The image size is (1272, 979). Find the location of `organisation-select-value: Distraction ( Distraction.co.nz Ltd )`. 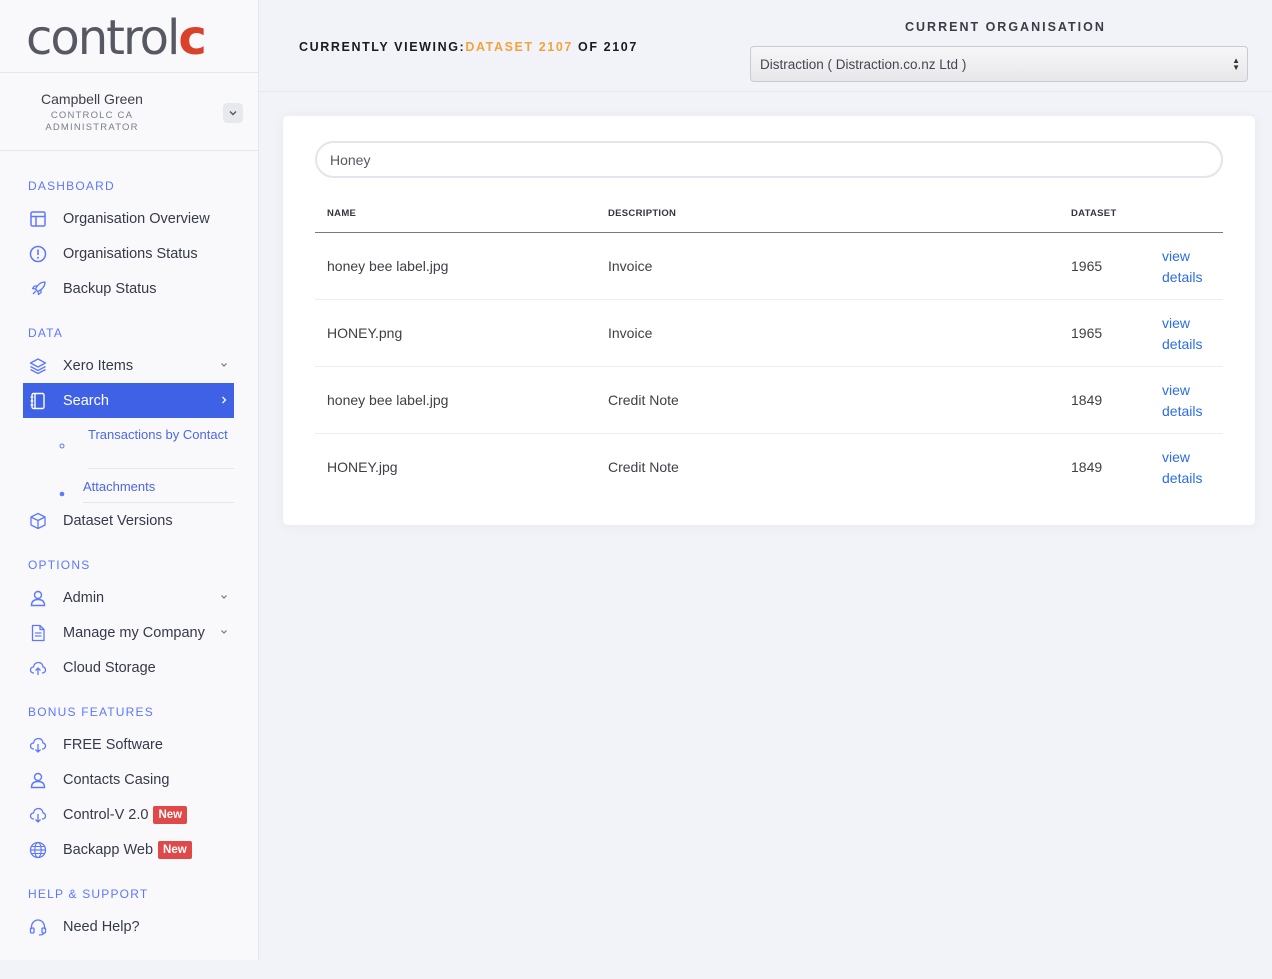

organisation-select-value: Distraction ( Distraction.co.nz Ltd ) is located at coordinates (863, 64).